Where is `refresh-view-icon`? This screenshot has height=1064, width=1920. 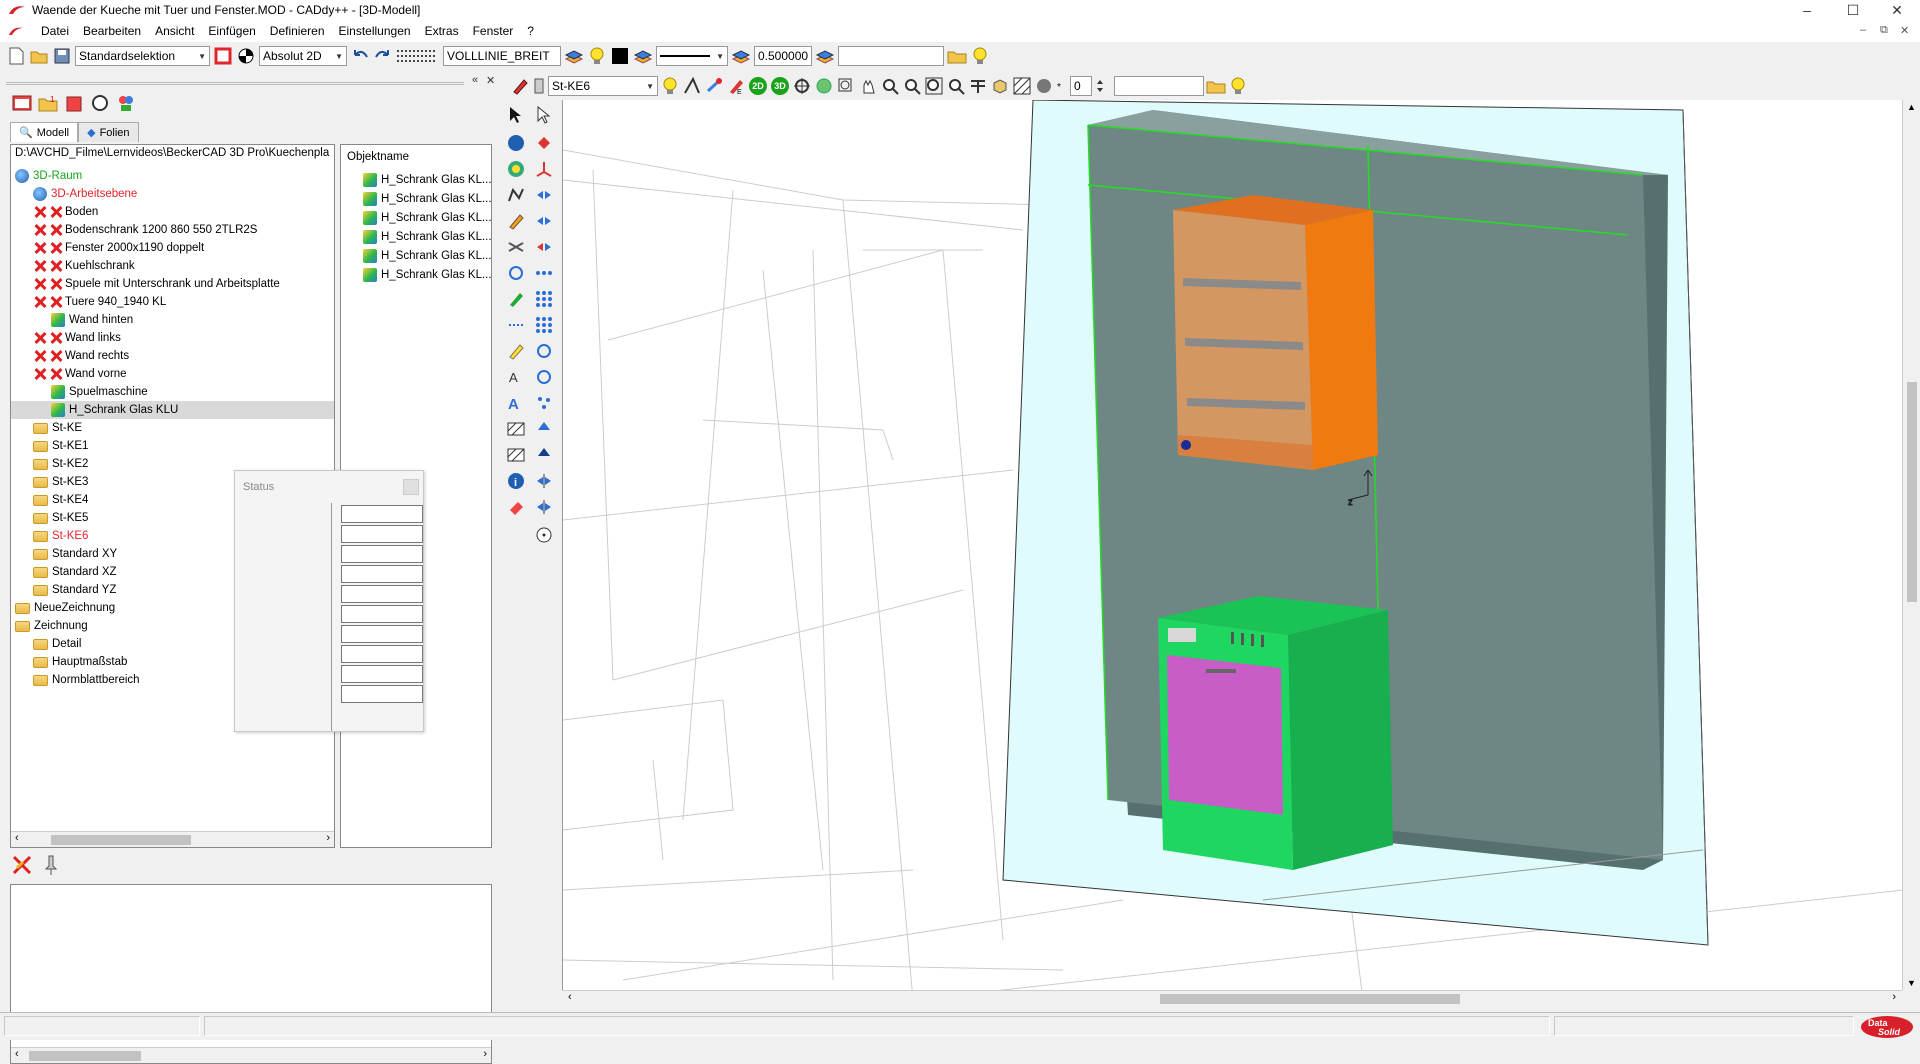 refresh-view-icon is located at coordinates (100, 103).